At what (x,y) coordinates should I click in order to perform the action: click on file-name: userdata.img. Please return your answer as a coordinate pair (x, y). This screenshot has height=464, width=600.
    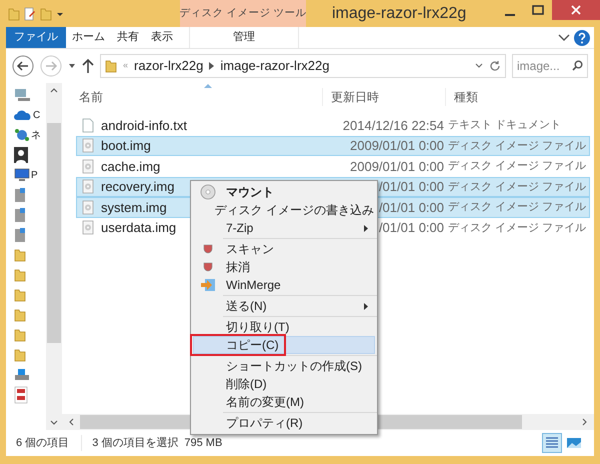
    Looking at the image, I should click on (138, 227).